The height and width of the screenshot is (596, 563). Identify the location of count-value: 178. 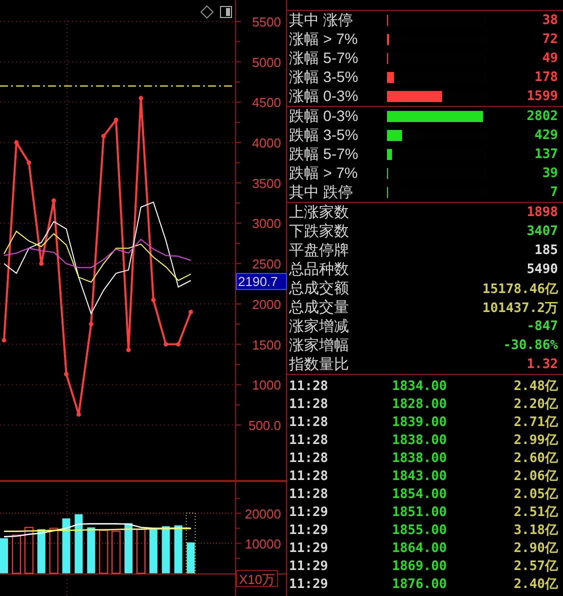
(546, 77).